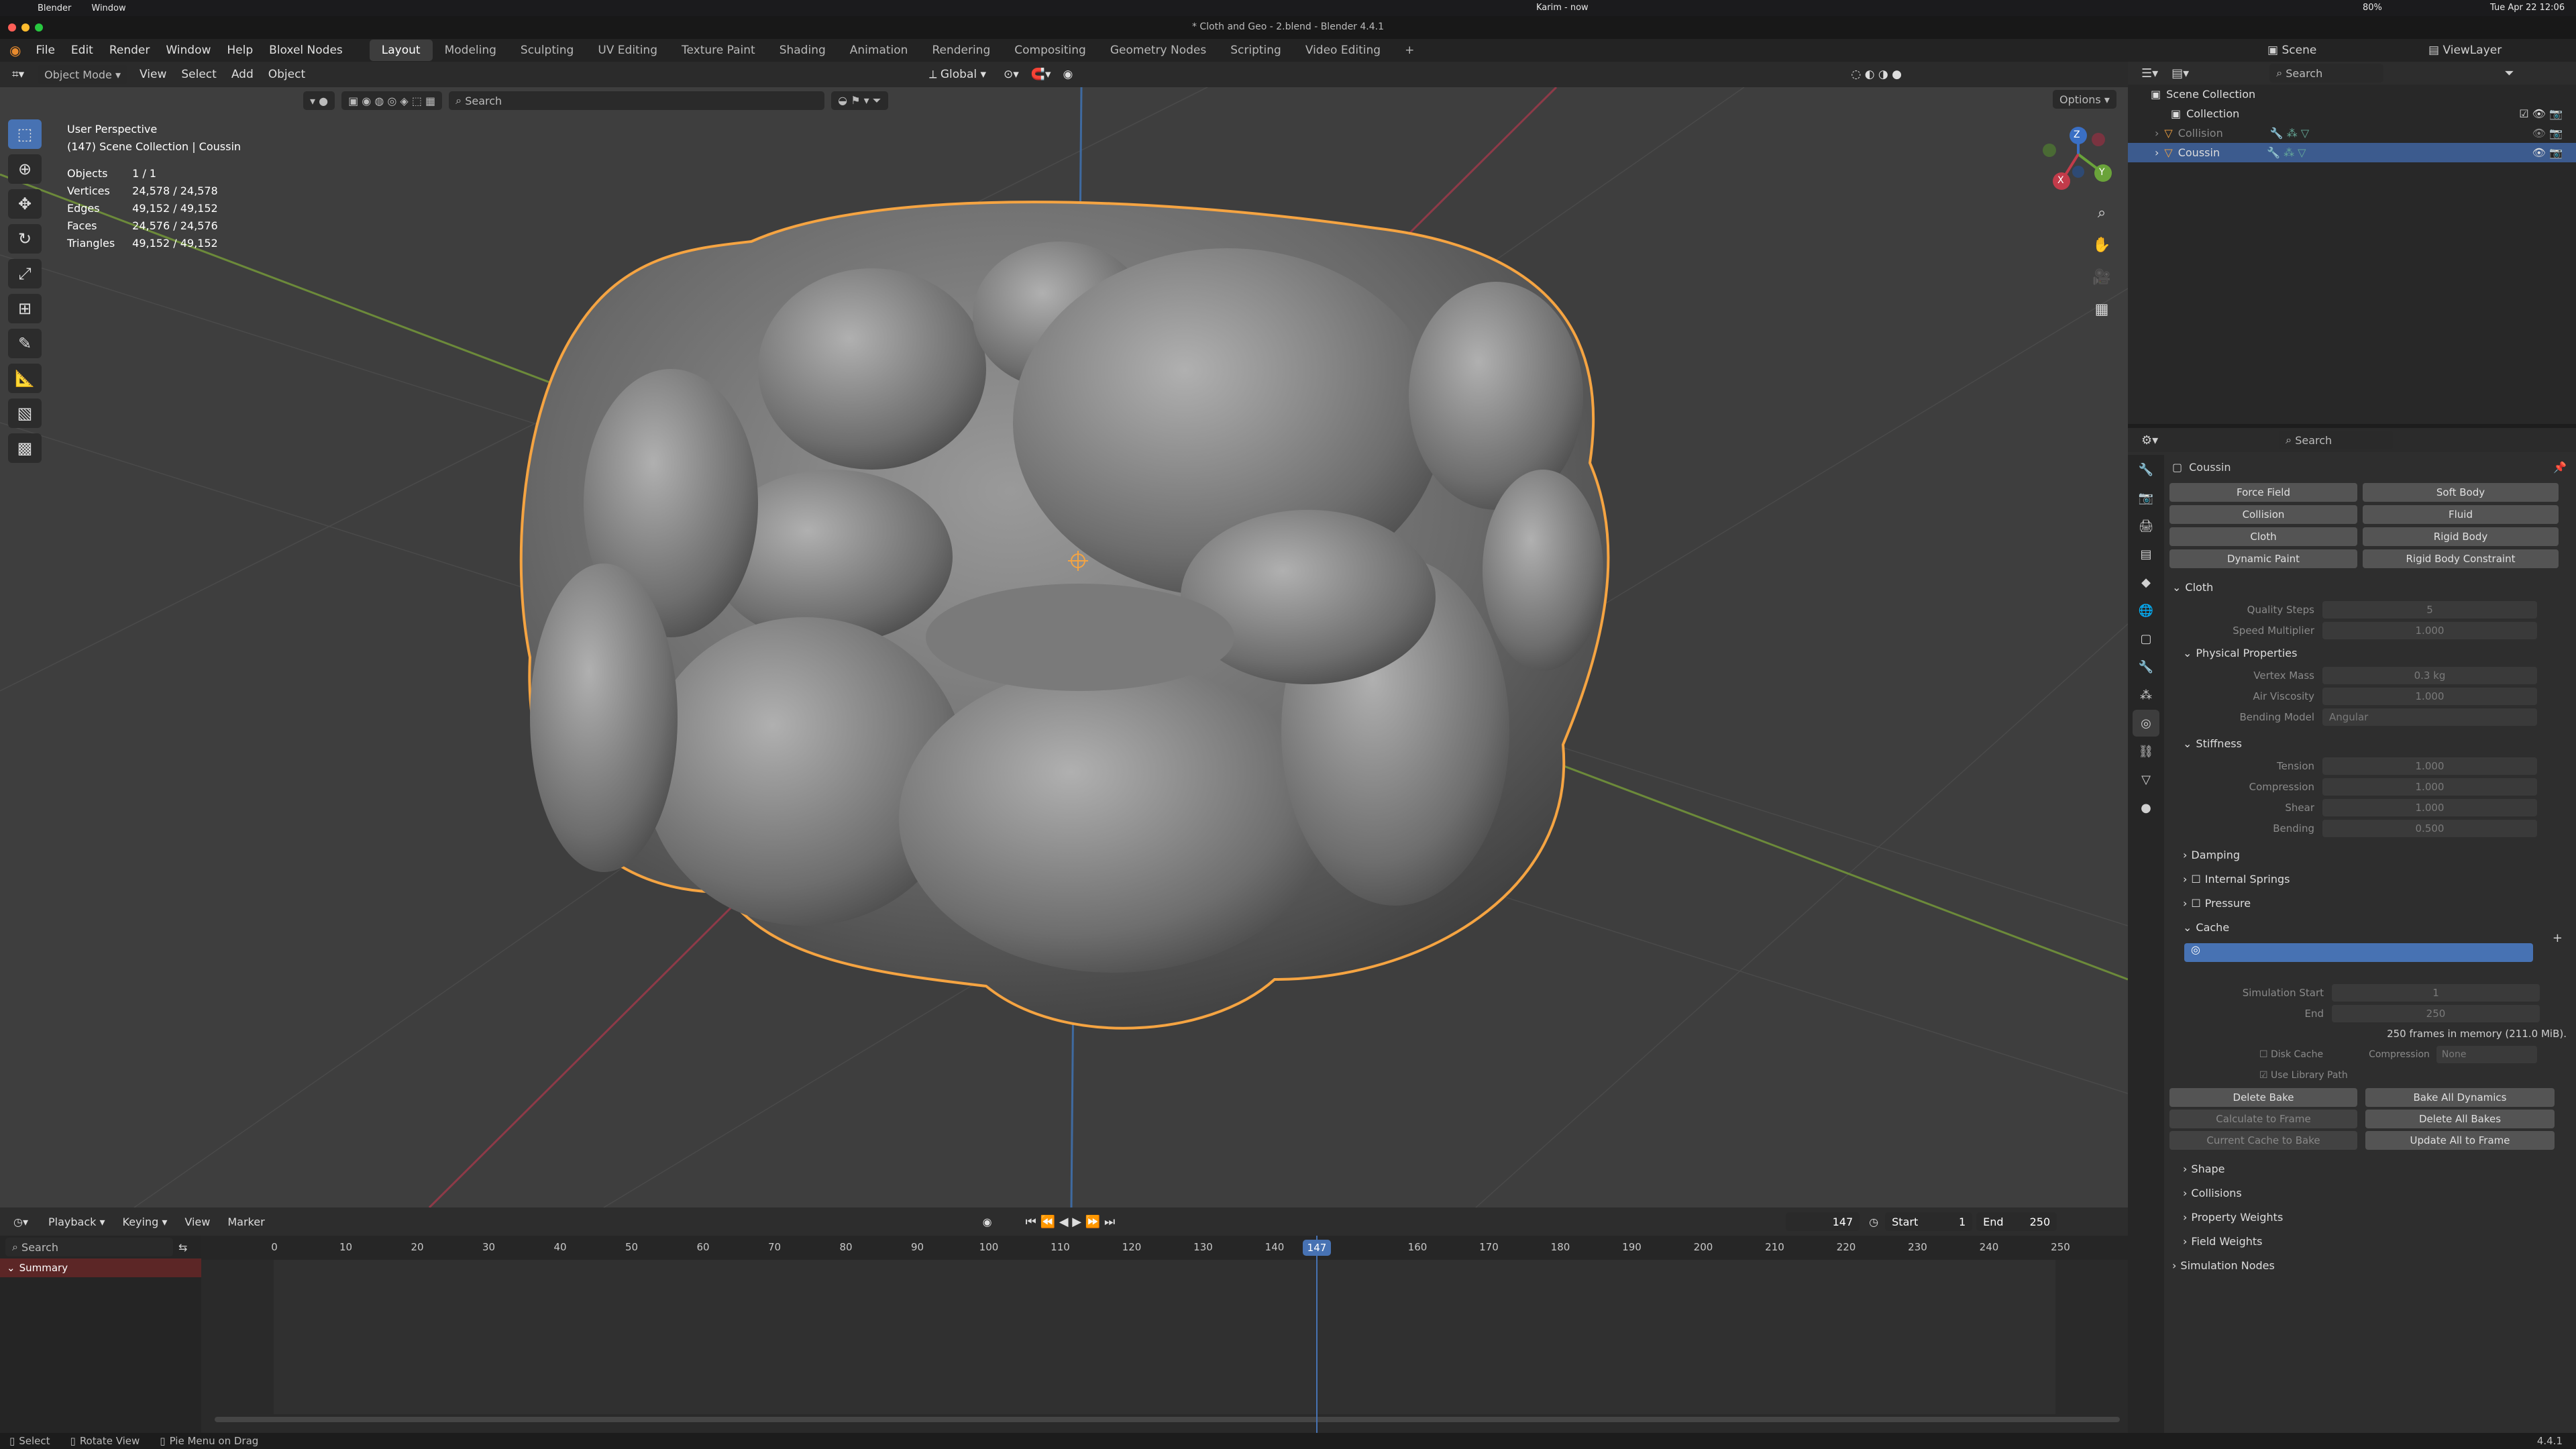 The height and width of the screenshot is (1449, 2576). I want to click on viewport-shading-icons: ◌ ◐ ◑ ●, so click(1876, 74).